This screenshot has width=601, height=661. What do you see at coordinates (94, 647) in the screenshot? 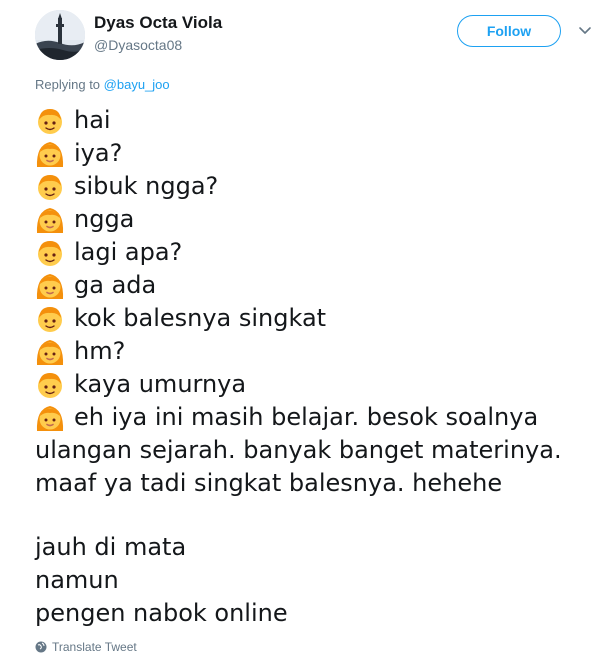
I see `translate-label: Translate Tweet` at bounding box center [94, 647].